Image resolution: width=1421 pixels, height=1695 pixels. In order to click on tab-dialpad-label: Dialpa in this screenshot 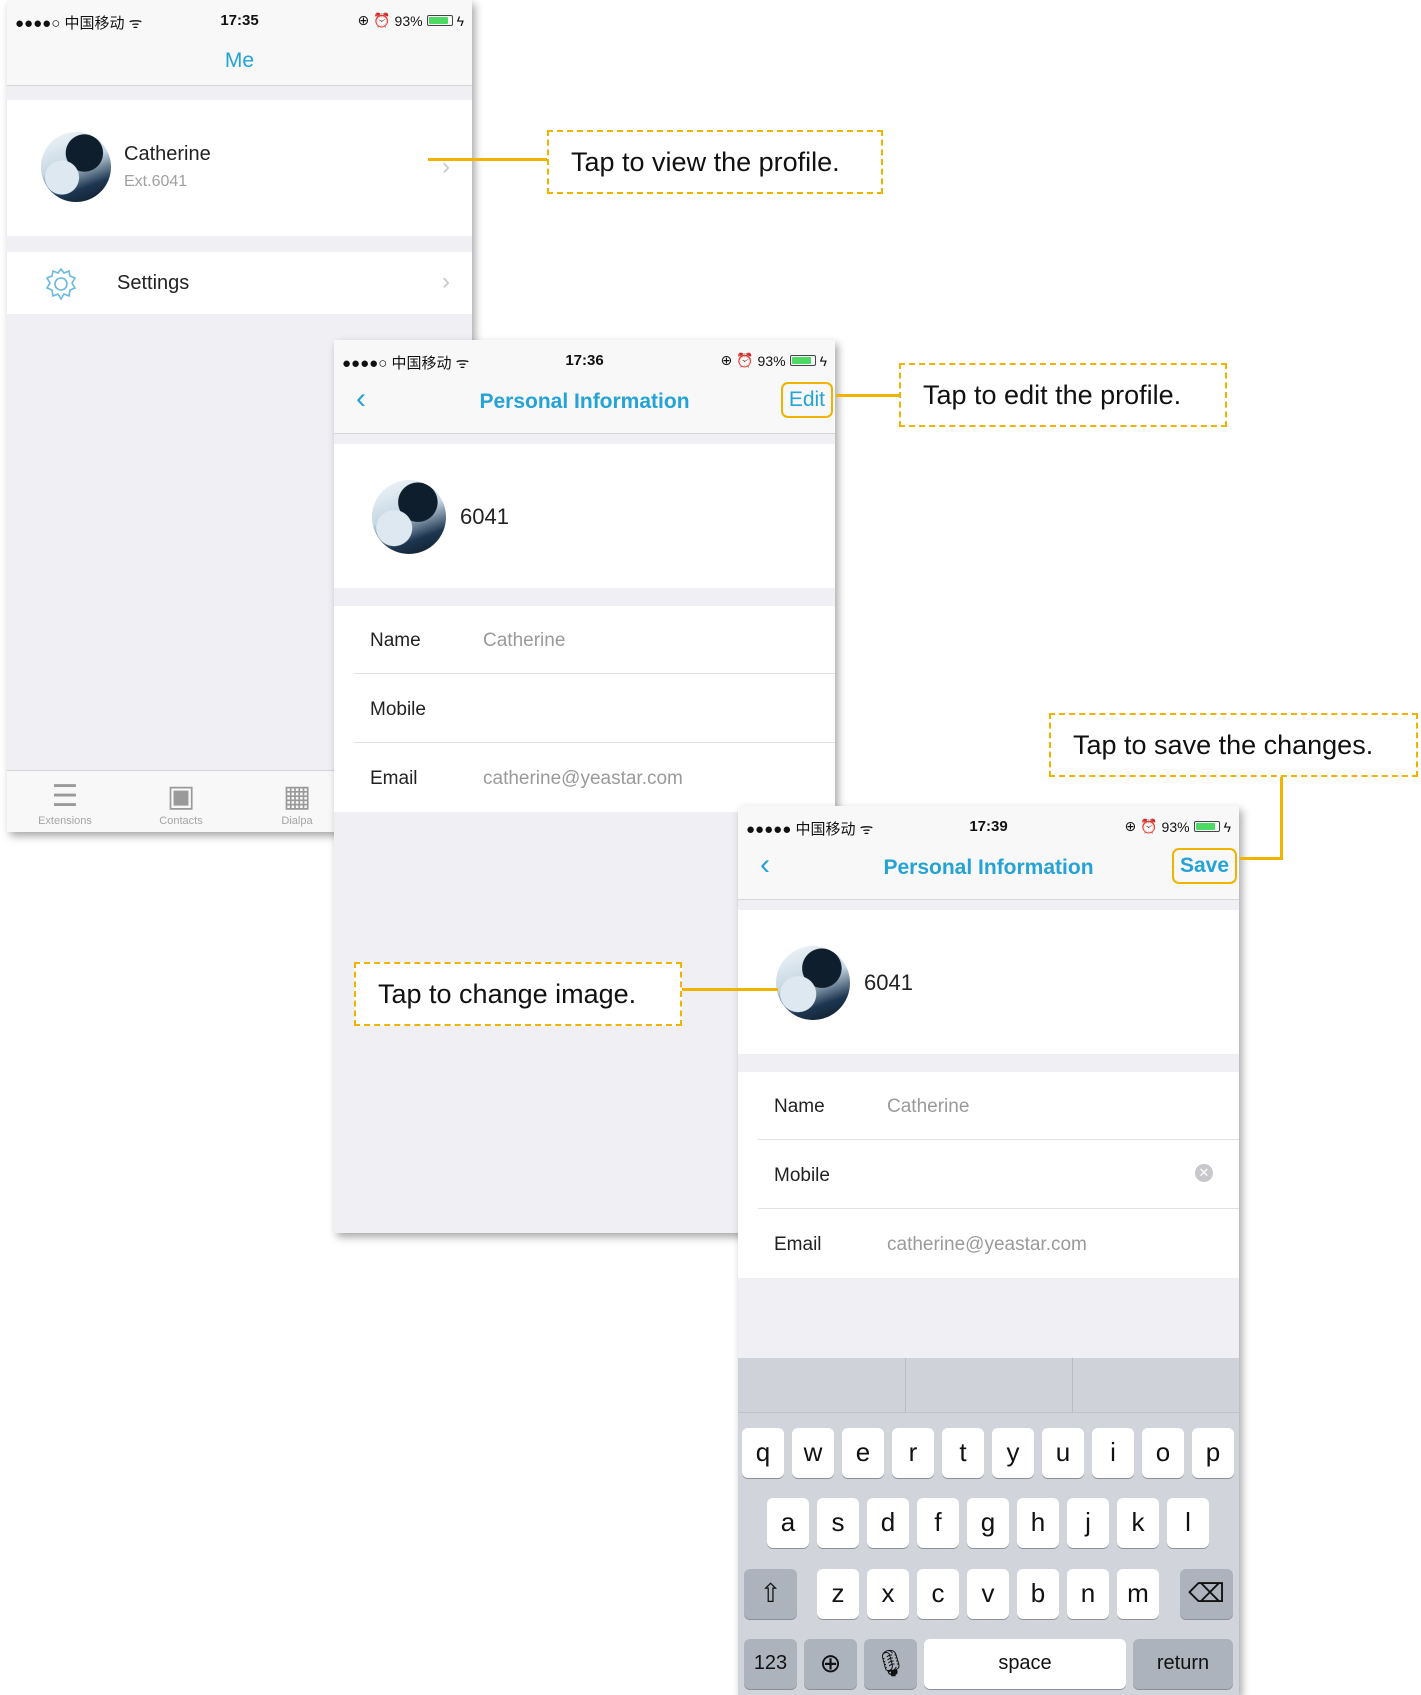, I will do `click(297, 821)`.